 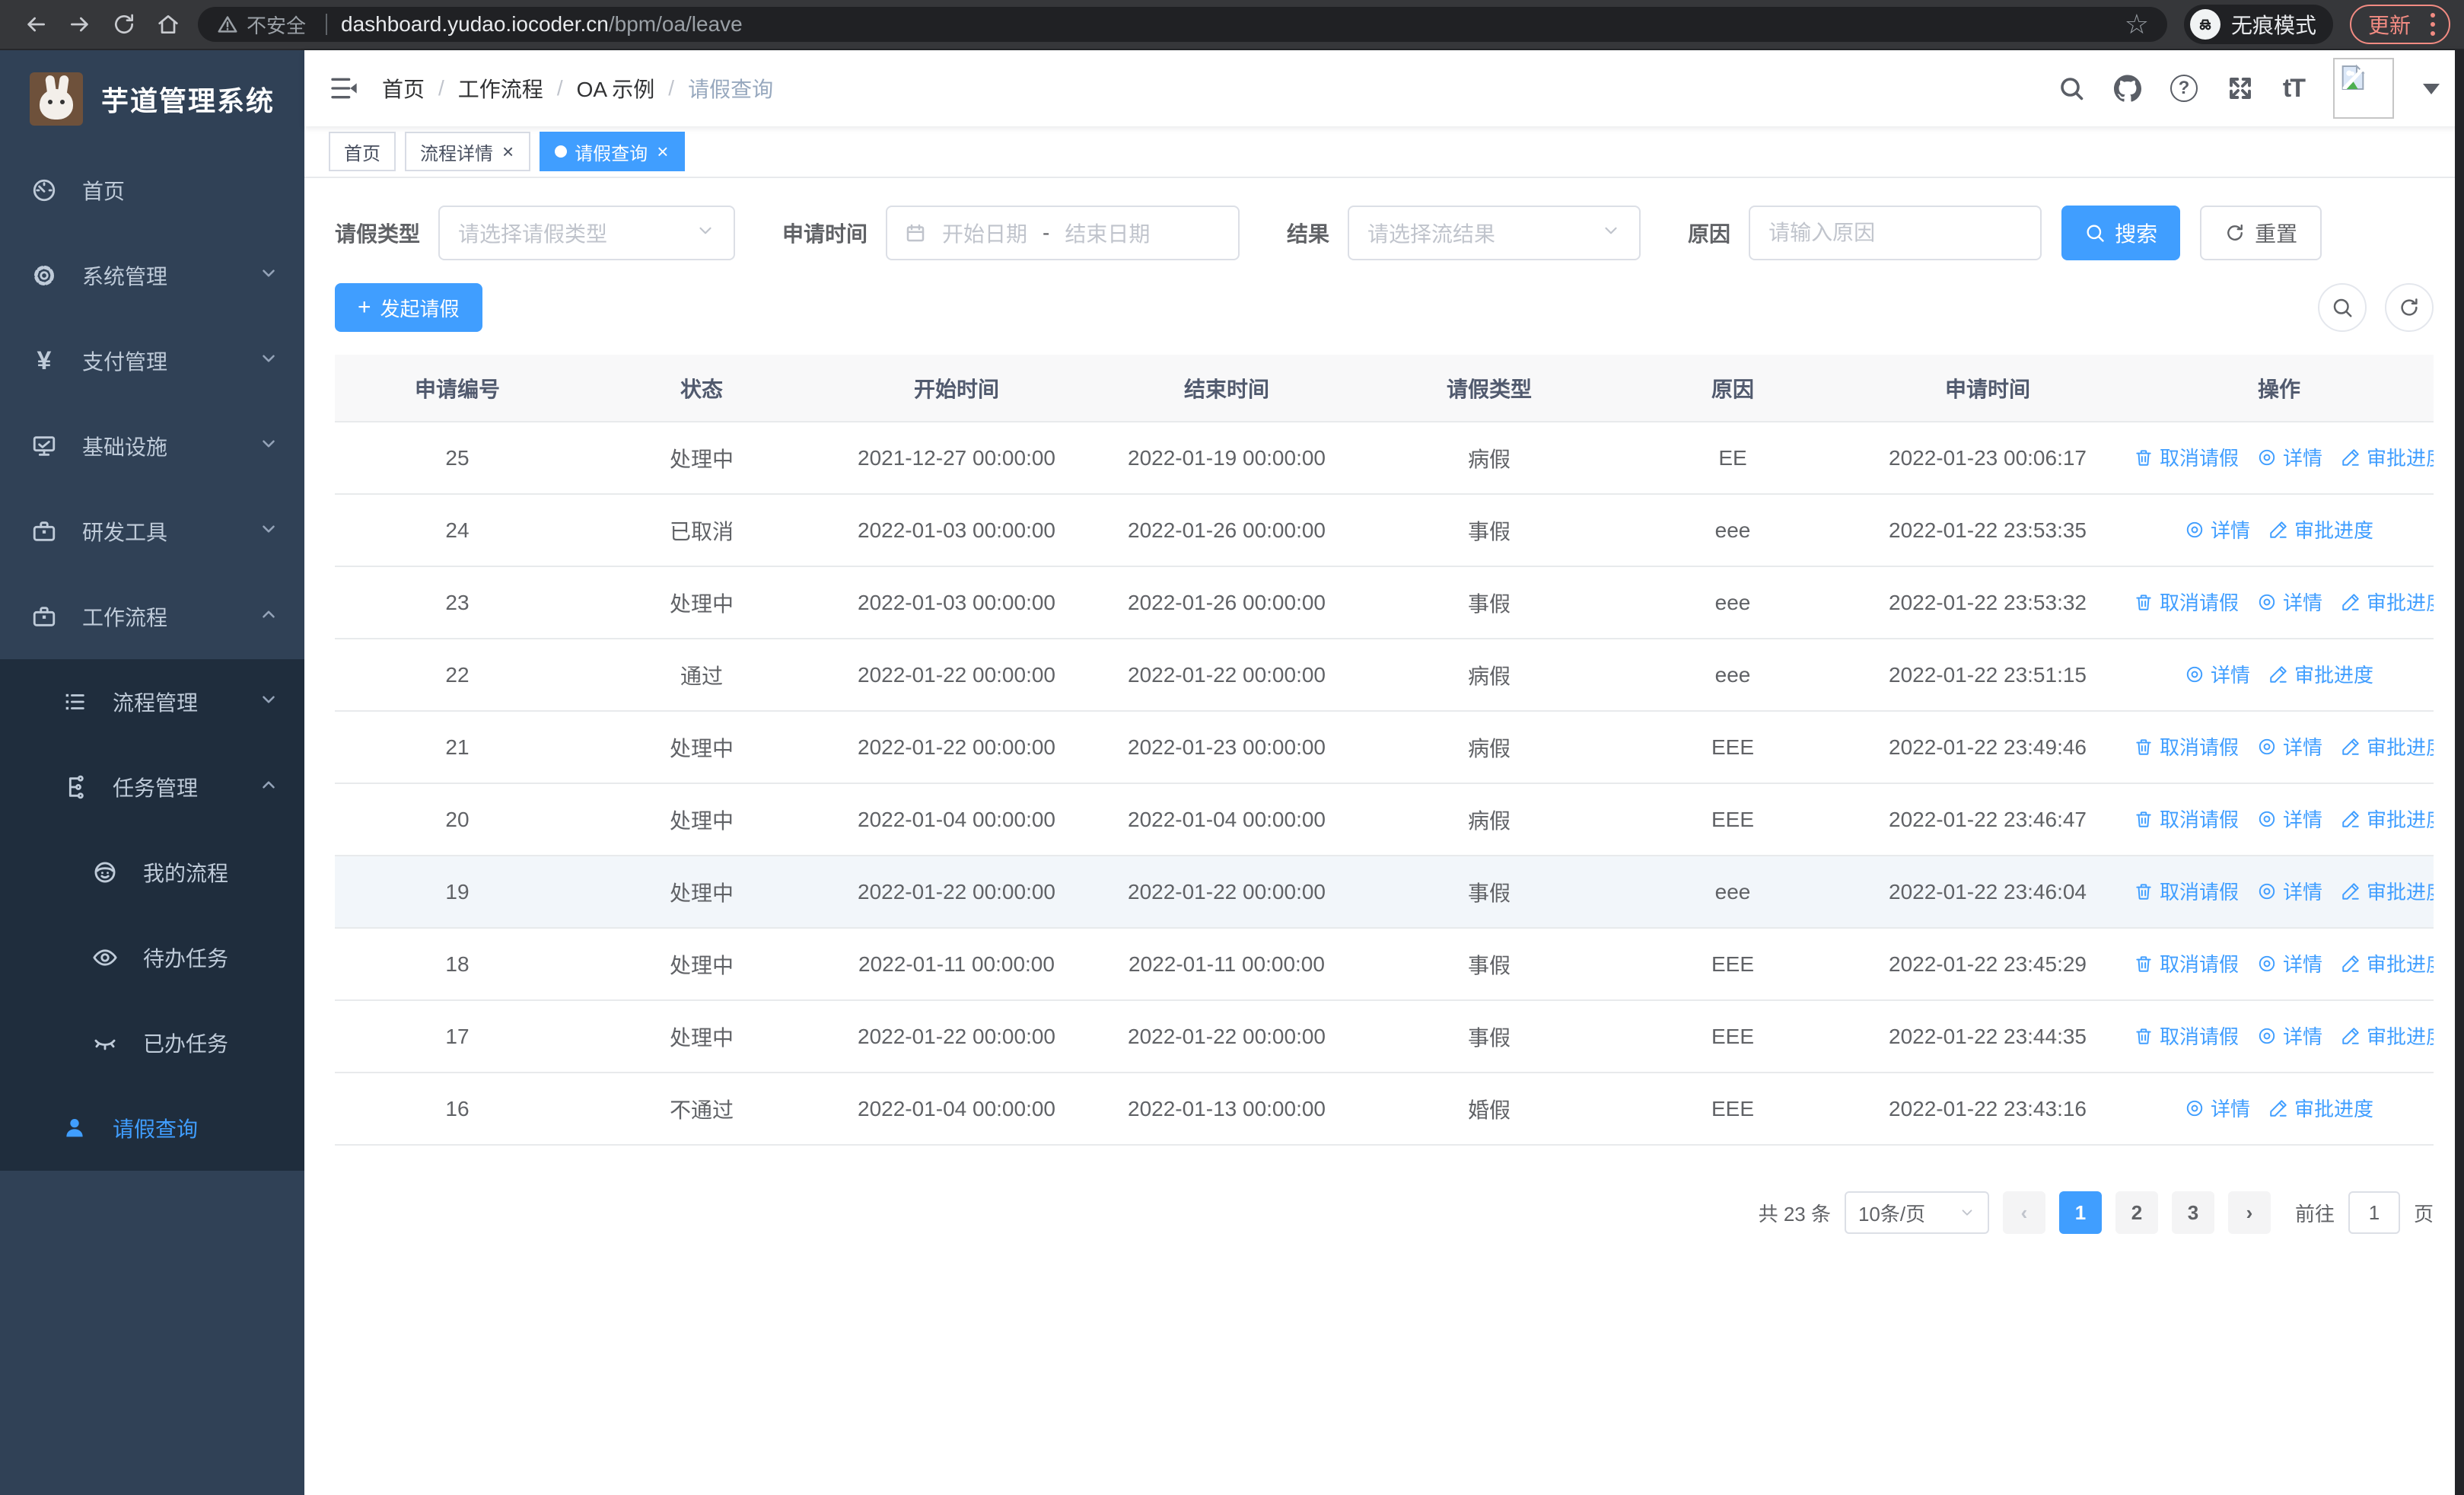 I want to click on prev-page-button: ‹, so click(x=2023, y=1212).